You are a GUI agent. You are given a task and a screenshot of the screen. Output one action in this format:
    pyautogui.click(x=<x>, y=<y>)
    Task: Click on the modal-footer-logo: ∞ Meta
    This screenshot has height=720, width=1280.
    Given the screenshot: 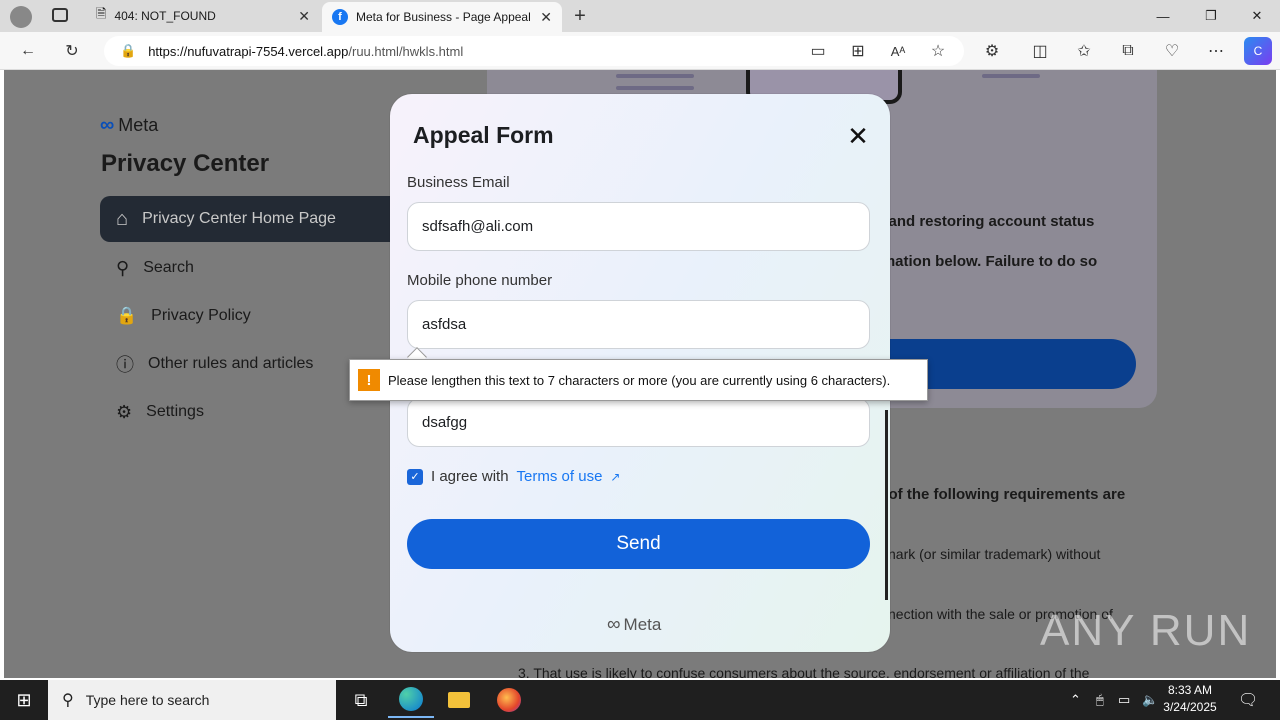 What is the action you would take?
    pyautogui.click(x=634, y=625)
    